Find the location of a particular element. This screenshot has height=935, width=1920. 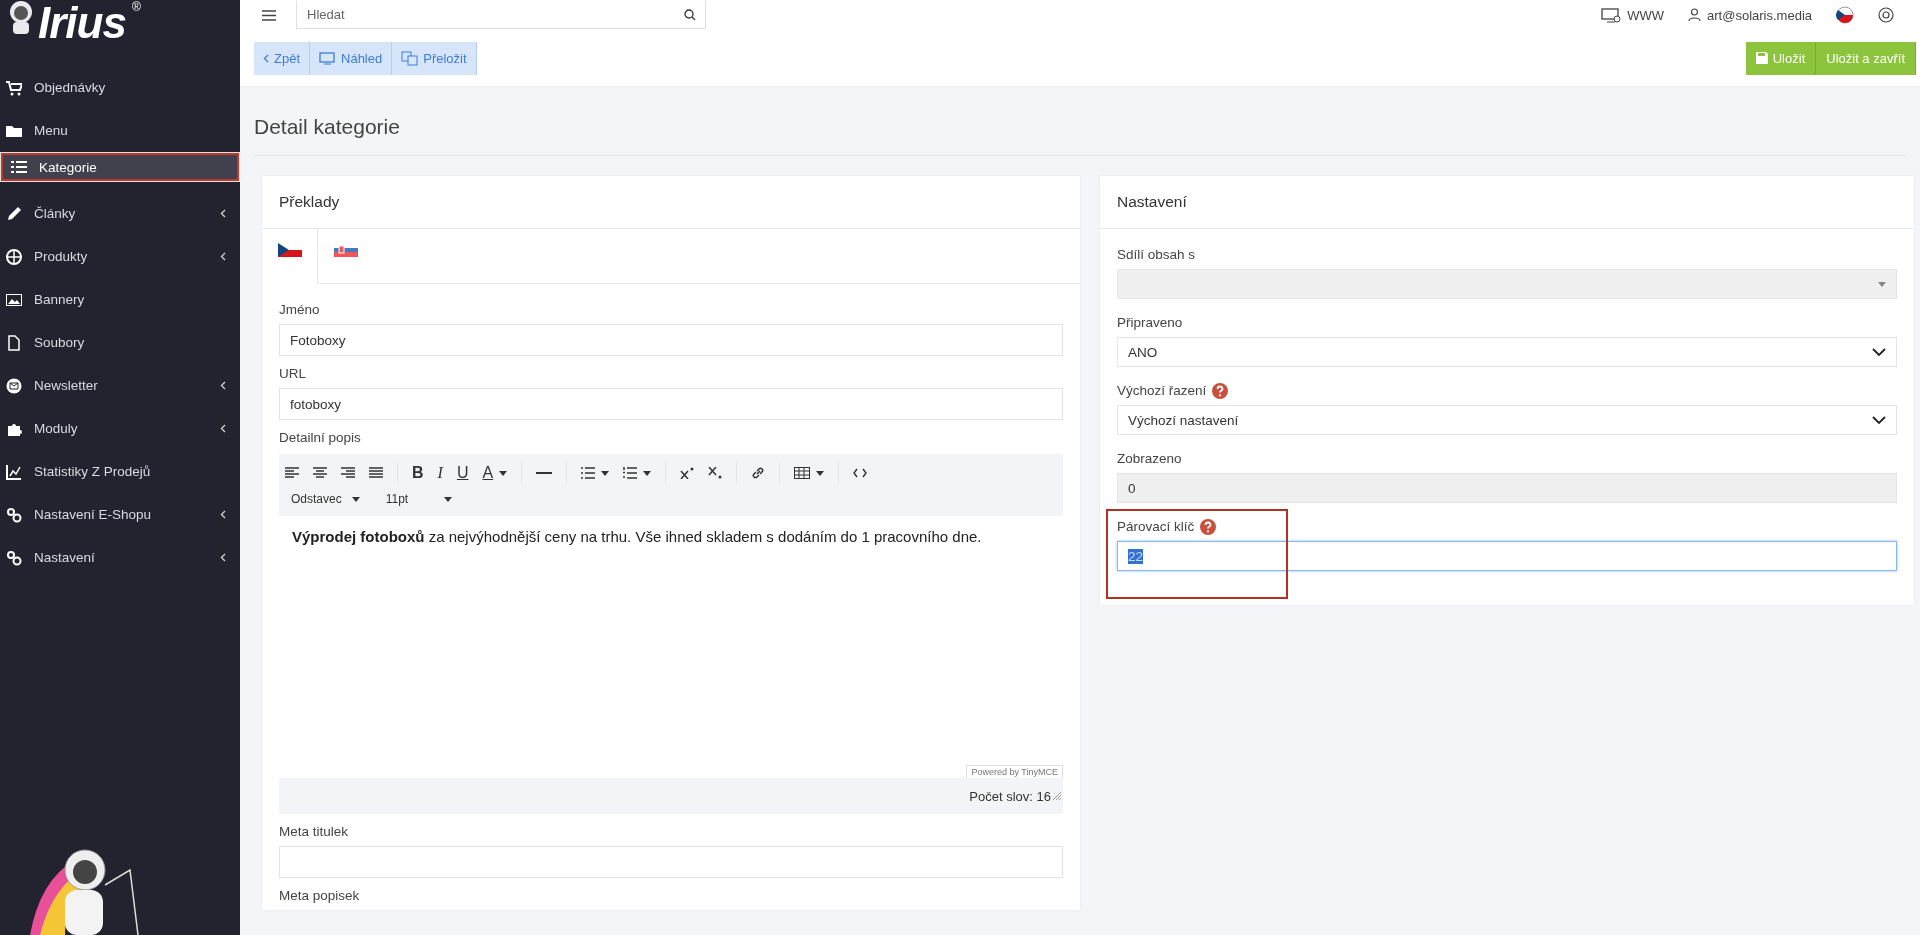

floppy-icon is located at coordinates (1761, 58).